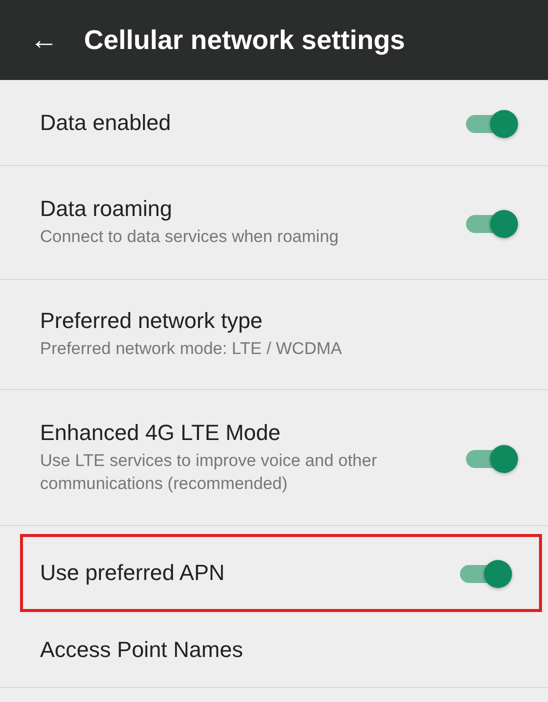  What do you see at coordinates (190, 237) in the screenshot?
I see `setting-summary: Connect to data services when roaming` at bounding box center [190, 237].